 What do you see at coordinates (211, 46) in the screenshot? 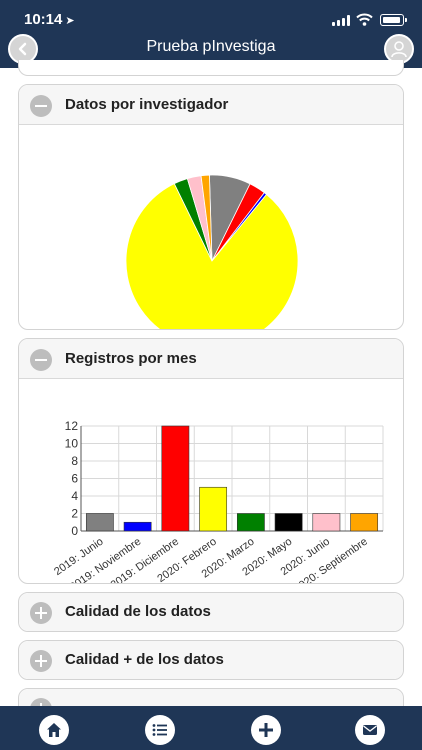
I see `page-title: Prueba pInvestiga` at bounding box center [211, 46].